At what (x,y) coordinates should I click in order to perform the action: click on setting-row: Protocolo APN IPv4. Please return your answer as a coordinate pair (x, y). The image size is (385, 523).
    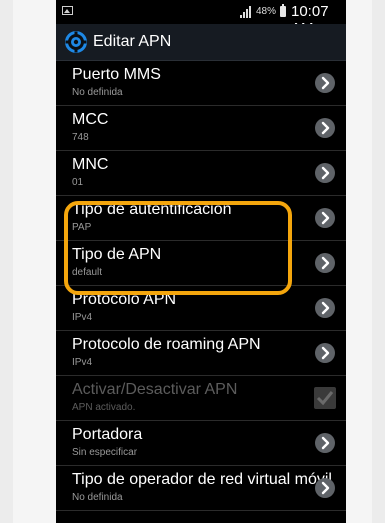
    Looking at the image, I should click on (201, 308).